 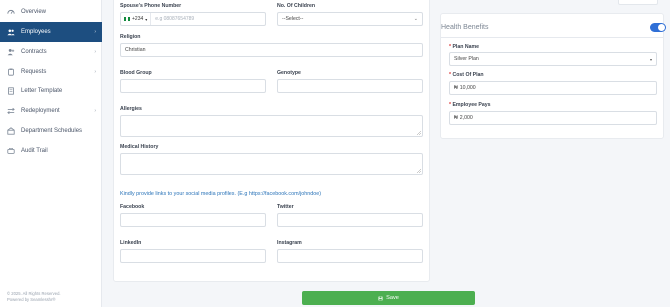 I want to click on employee-pays-label: * Employee Pays, so click(x=470, y=105).